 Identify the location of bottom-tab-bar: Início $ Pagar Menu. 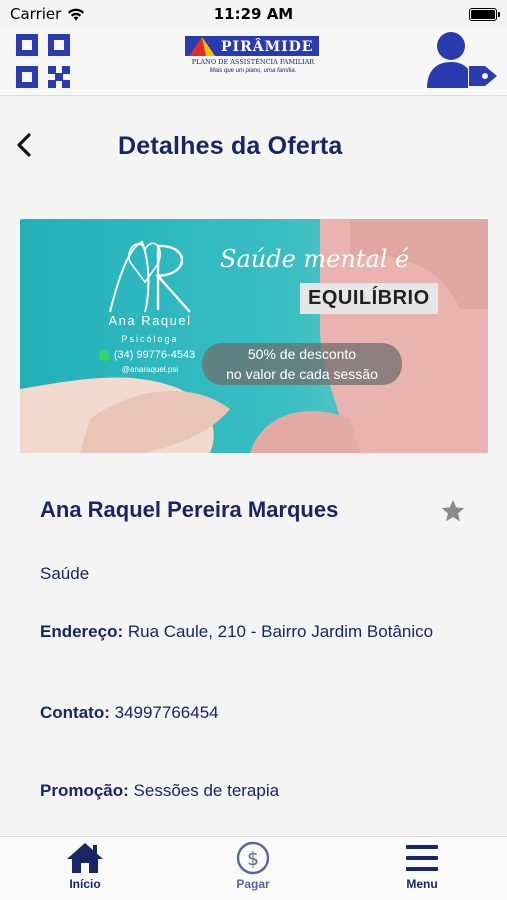
(253, 868).